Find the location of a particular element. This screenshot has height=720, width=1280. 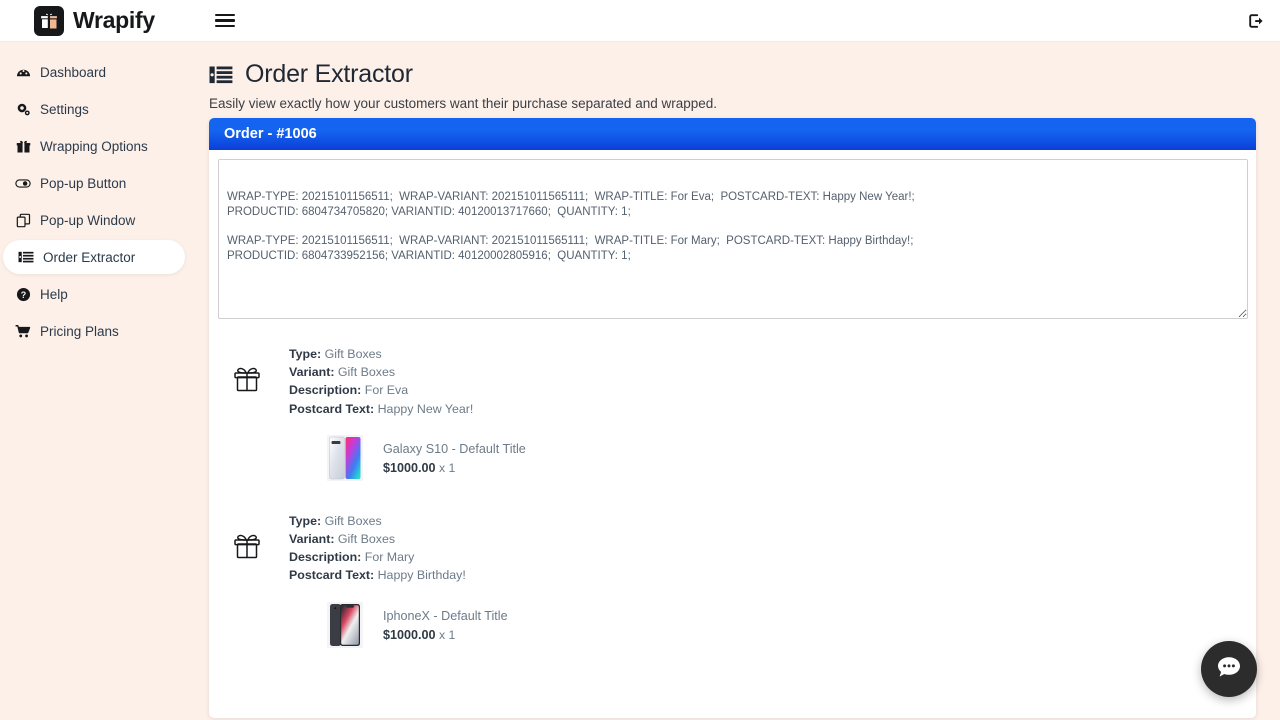

item-postcard-line: Postcard Text: Happy New Year! is located at coordinates (407, 409).